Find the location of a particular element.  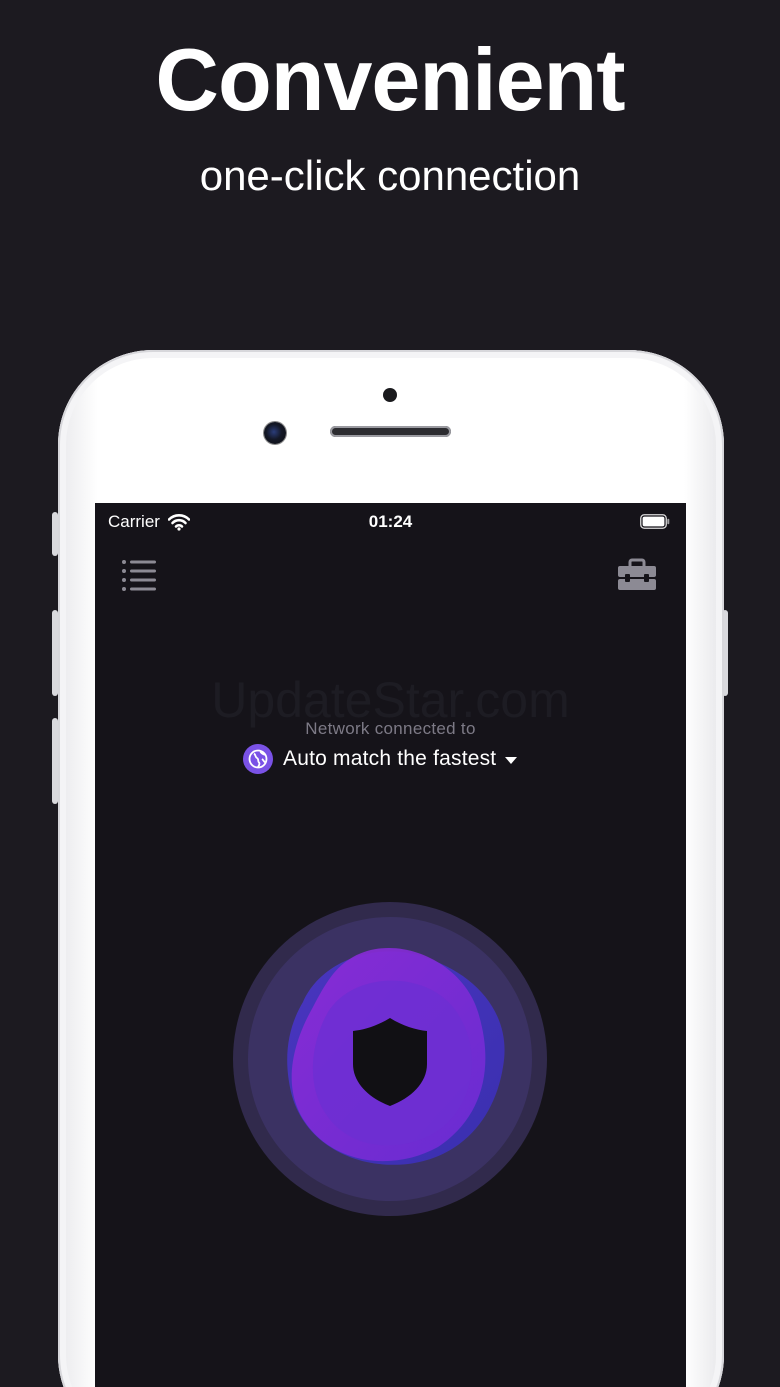

promo-headline: Convenient is located at coordinates (390, 79).